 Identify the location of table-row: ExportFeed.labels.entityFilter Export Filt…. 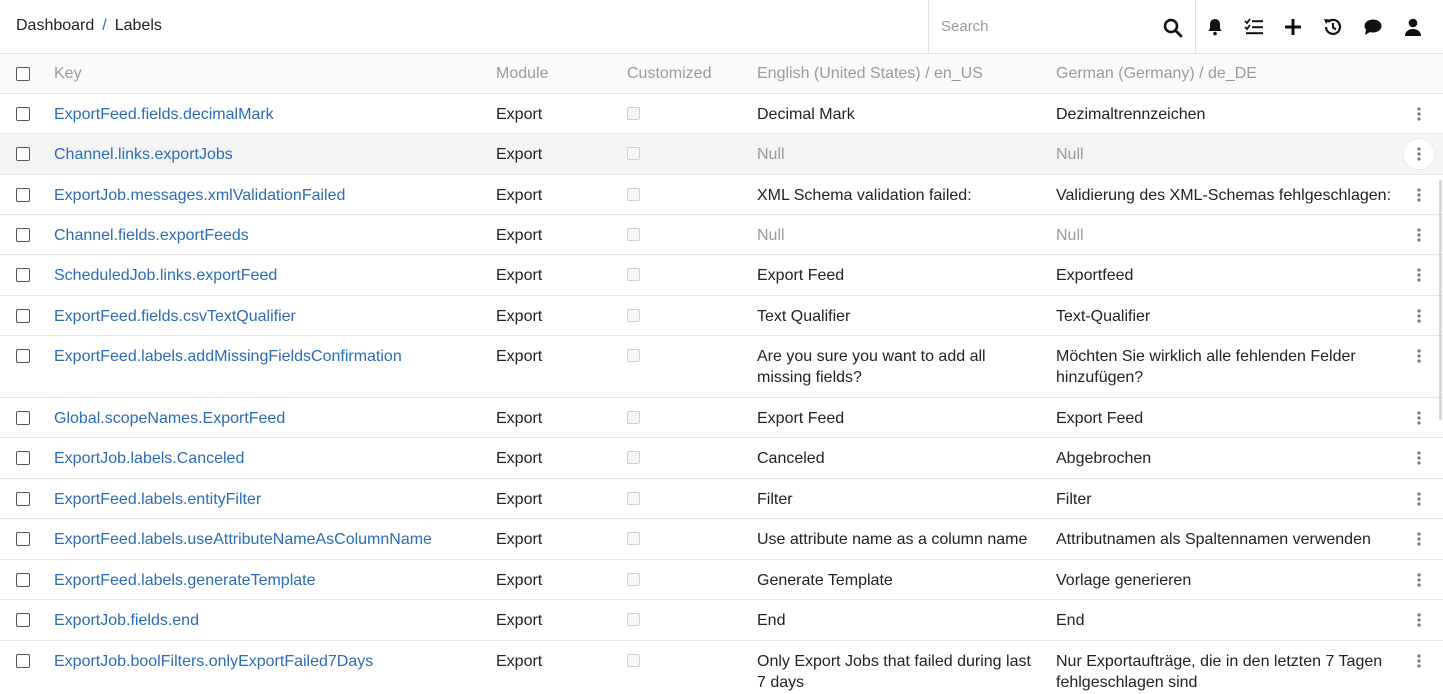
(721, 499).